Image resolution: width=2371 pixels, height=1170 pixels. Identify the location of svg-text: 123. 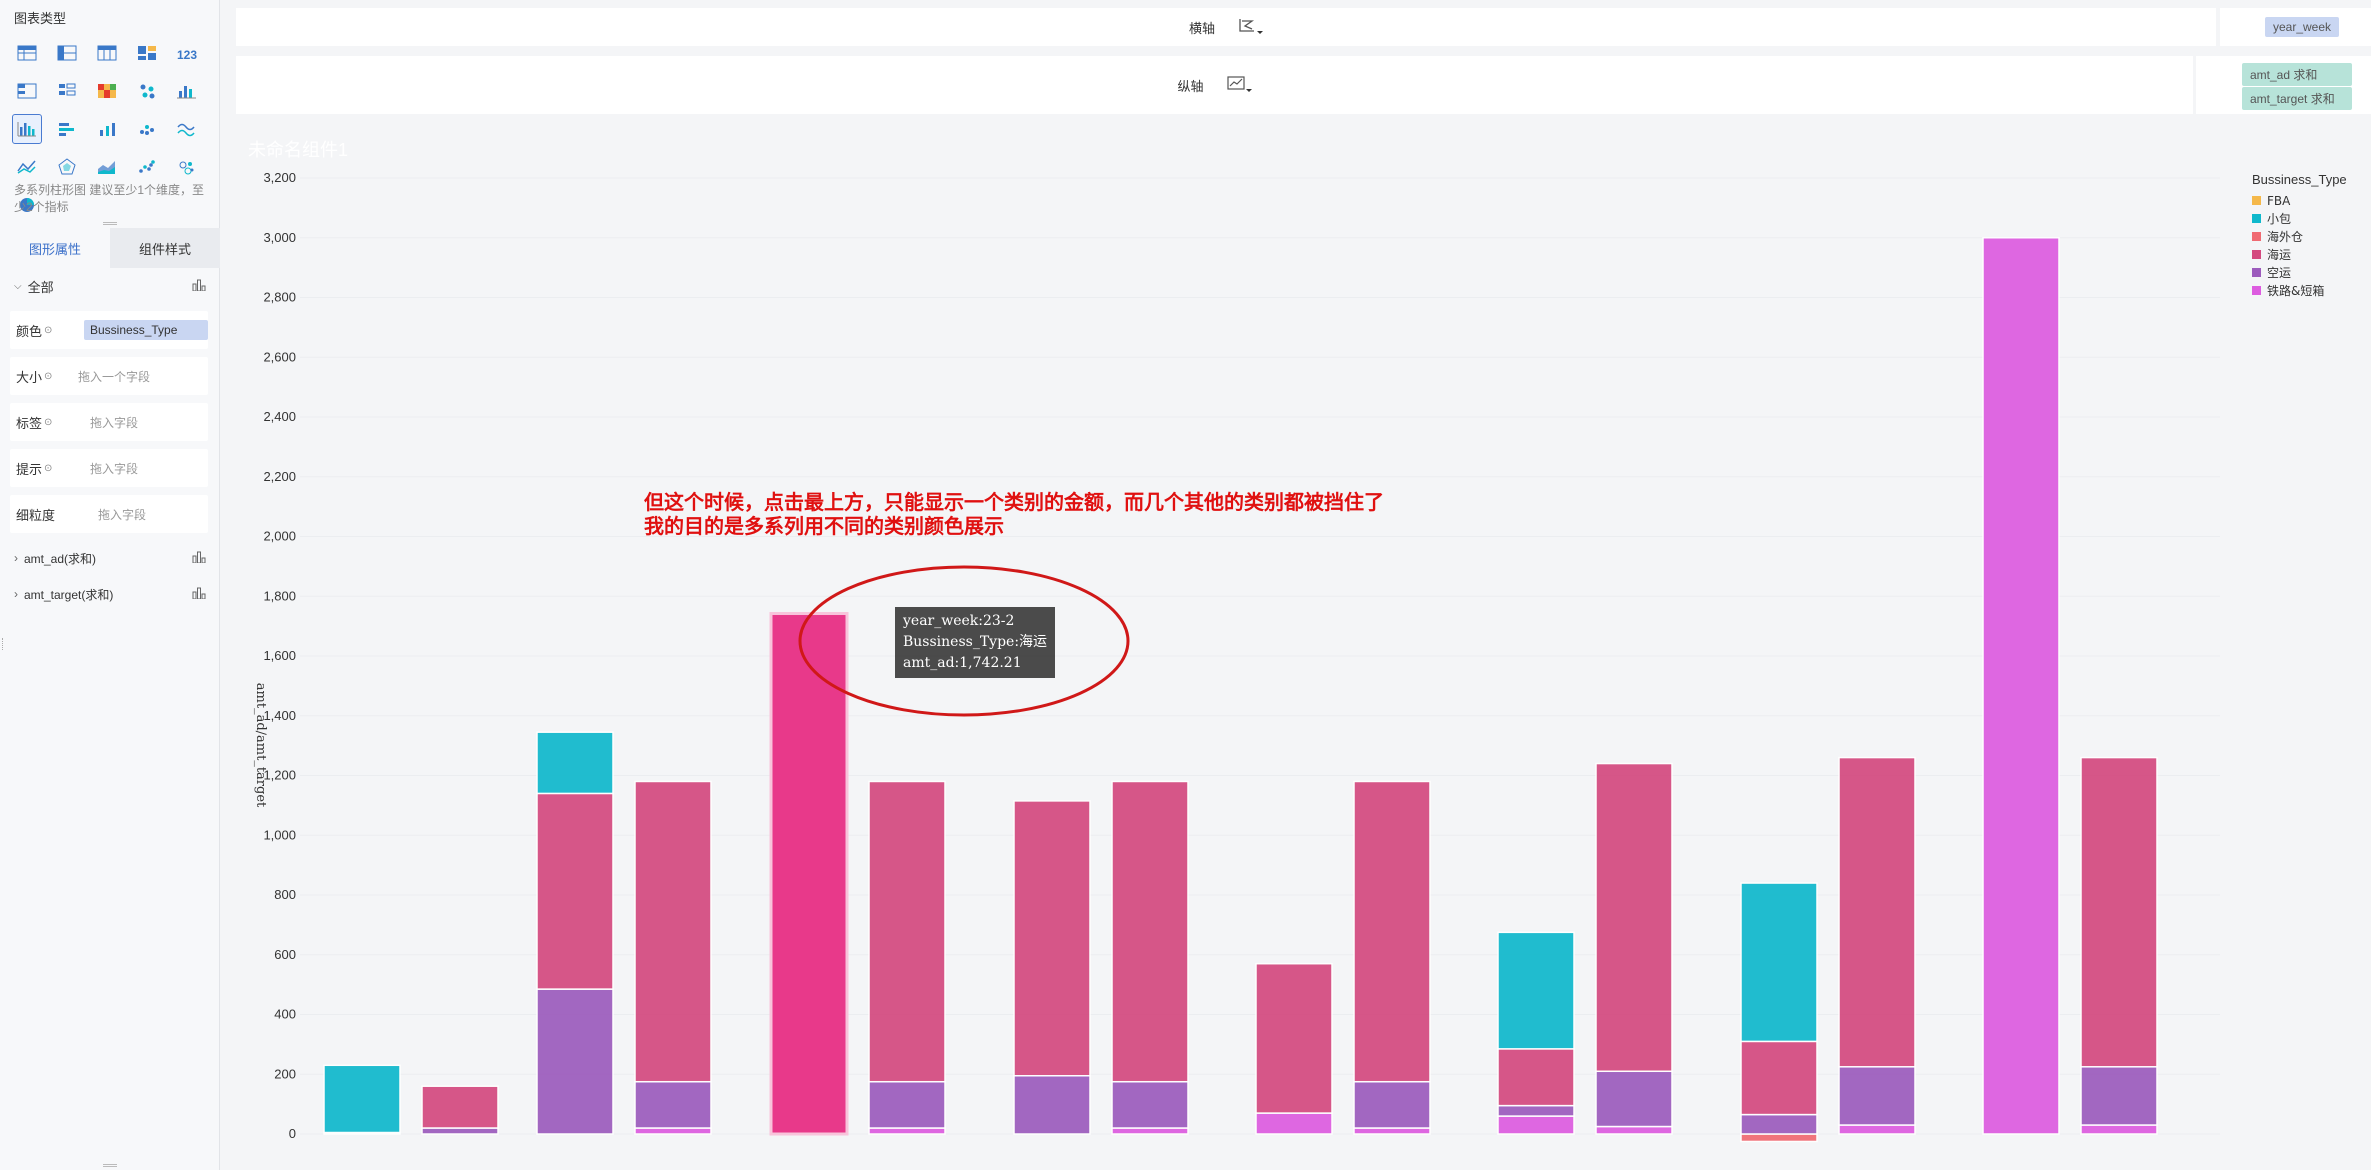
(187, 55).